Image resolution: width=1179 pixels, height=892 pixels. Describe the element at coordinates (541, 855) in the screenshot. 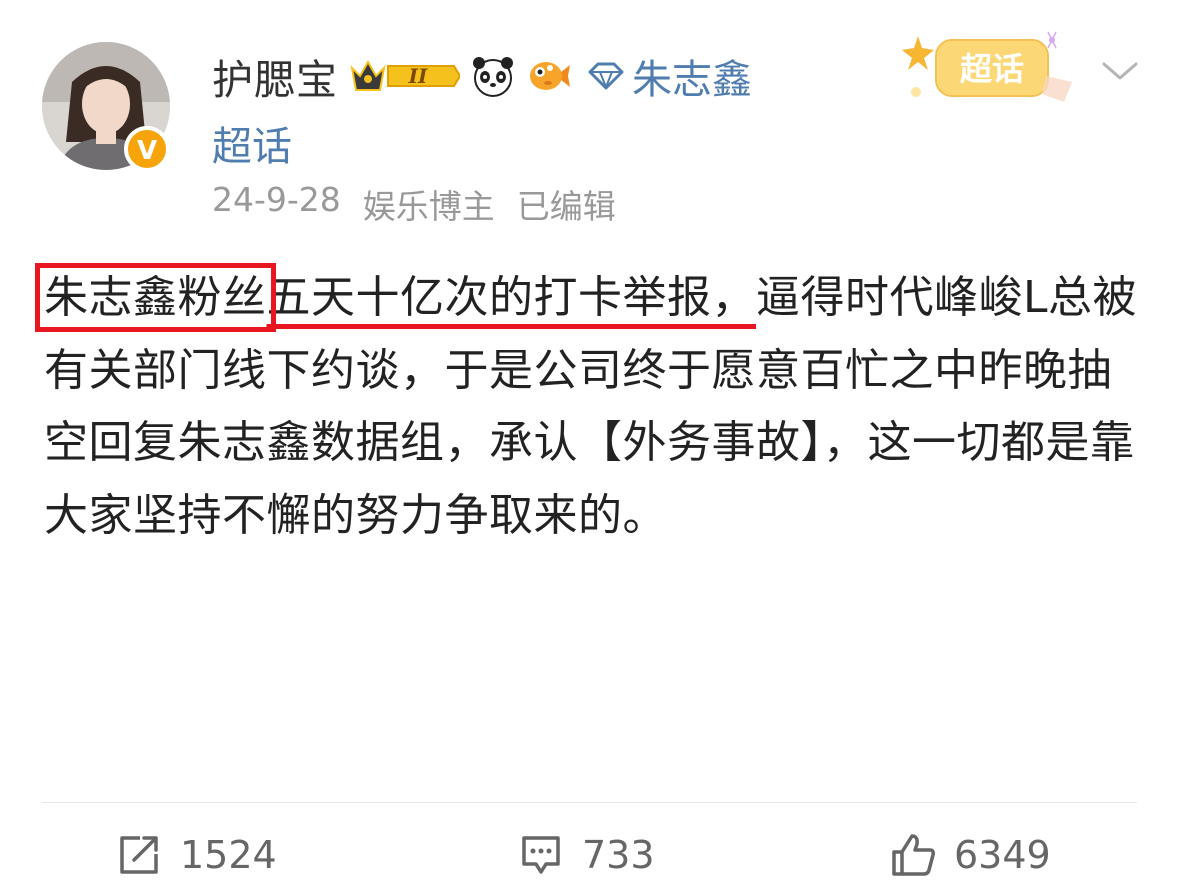

I see `comment-icon` at that location.